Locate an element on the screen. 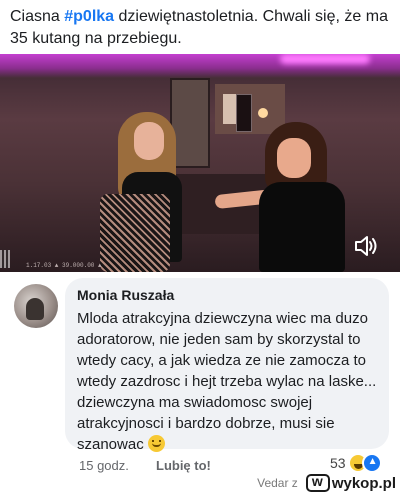 This screenshot has height=495, width=400. post-text-prefix: Ciasna is located at coordinates (37, 16).